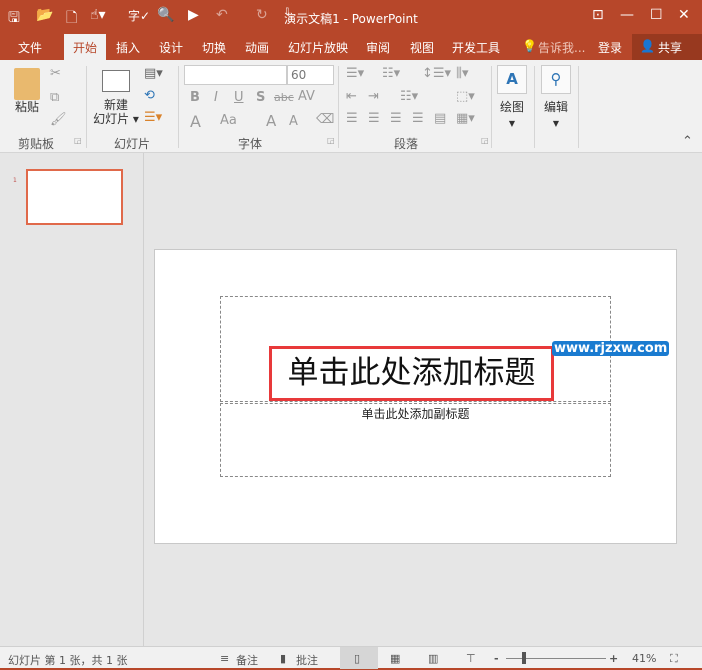  What do you see at coordinates (529, 46) in the screenshot?
I see `lightbulb-icon: 💡` at bounding box center [529, 46].